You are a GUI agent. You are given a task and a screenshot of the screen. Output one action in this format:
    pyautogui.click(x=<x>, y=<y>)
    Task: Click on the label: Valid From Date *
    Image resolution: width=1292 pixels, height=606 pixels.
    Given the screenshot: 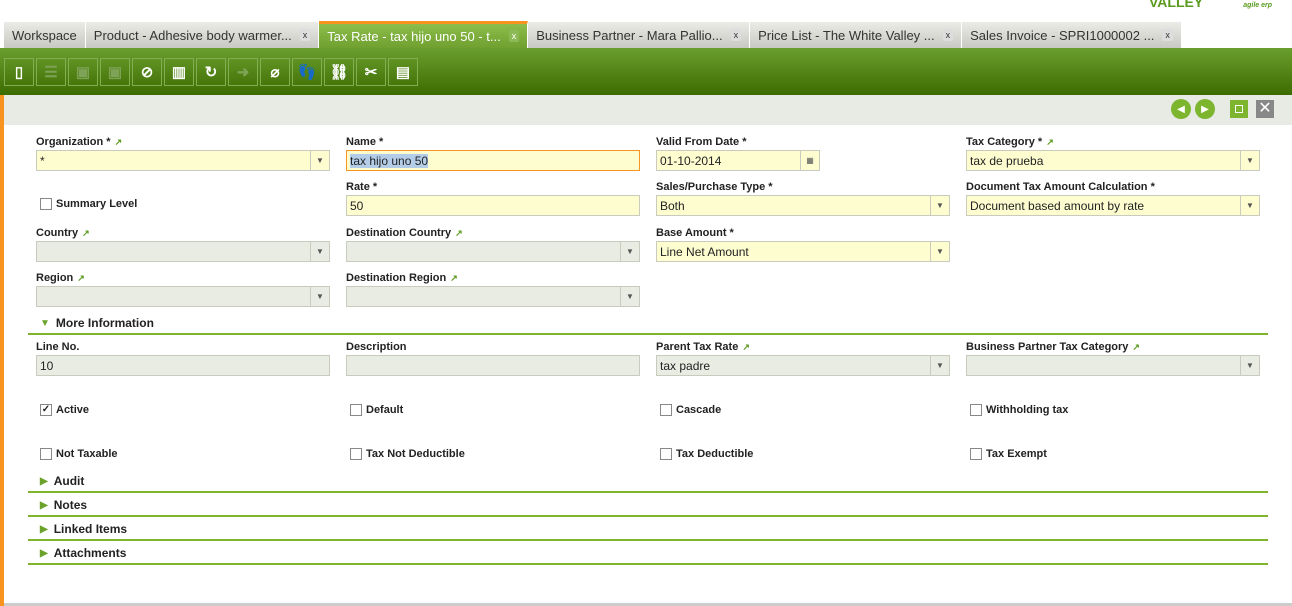 What is the action you would take?
    pyautogui.click(x=701, y=142)
    